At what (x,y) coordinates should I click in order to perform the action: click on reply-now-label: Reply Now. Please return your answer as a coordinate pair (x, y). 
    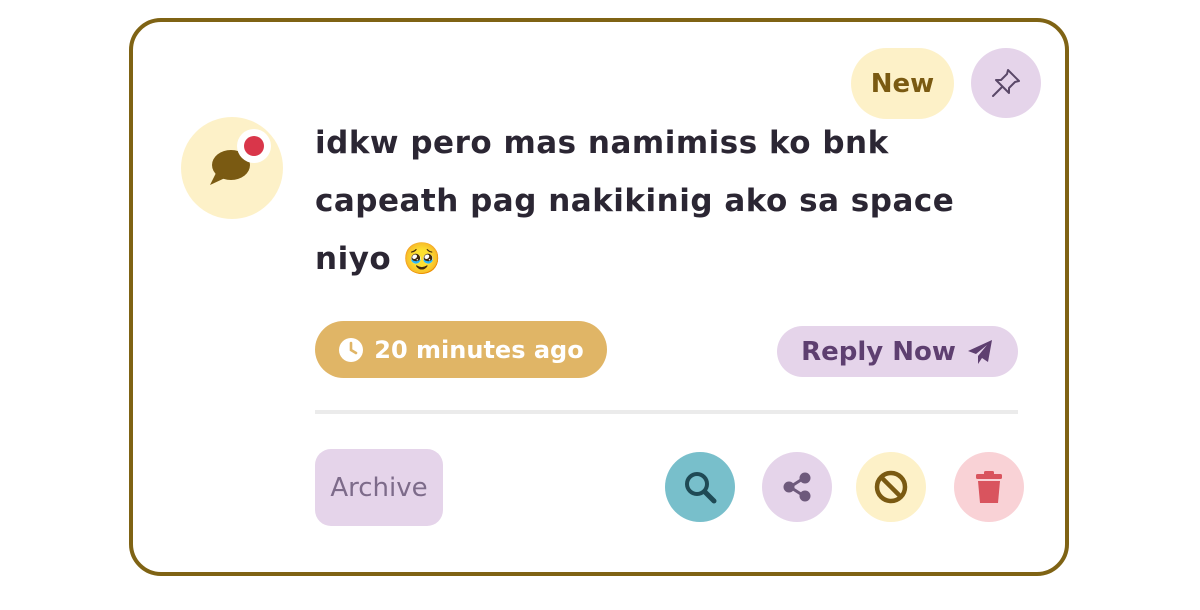
    Looking at the image, I should click on (878, 351).